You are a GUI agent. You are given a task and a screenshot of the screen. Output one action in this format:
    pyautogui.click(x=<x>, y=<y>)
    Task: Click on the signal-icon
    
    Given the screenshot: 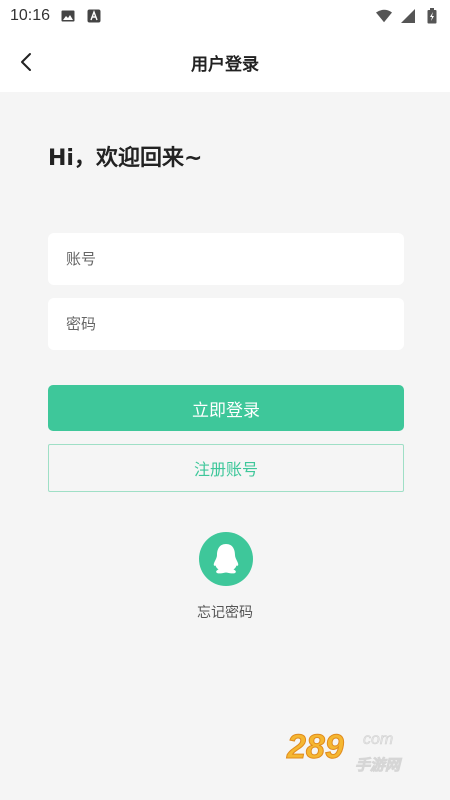 What is the action you would take?
    pyautogui.click(x=408, y=16)
    